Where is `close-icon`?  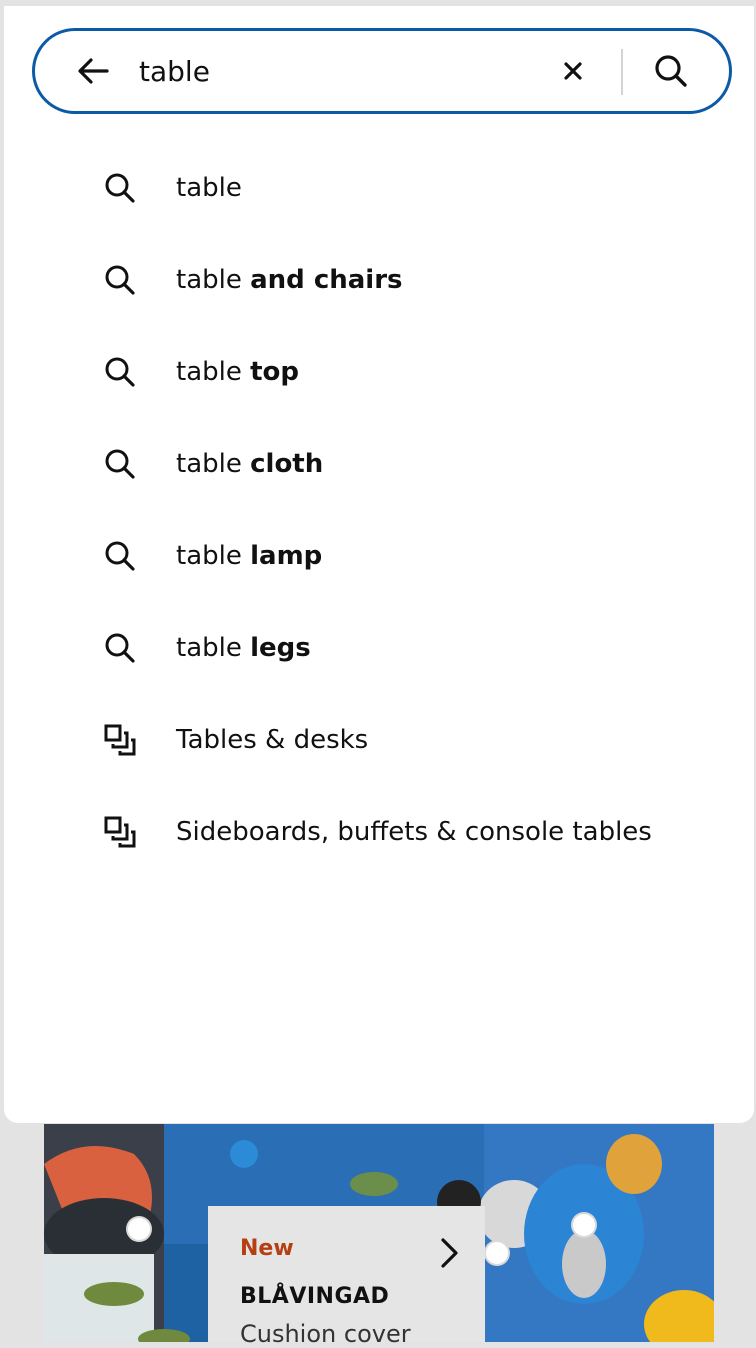
close-icon is located at coordinates (573, 71).